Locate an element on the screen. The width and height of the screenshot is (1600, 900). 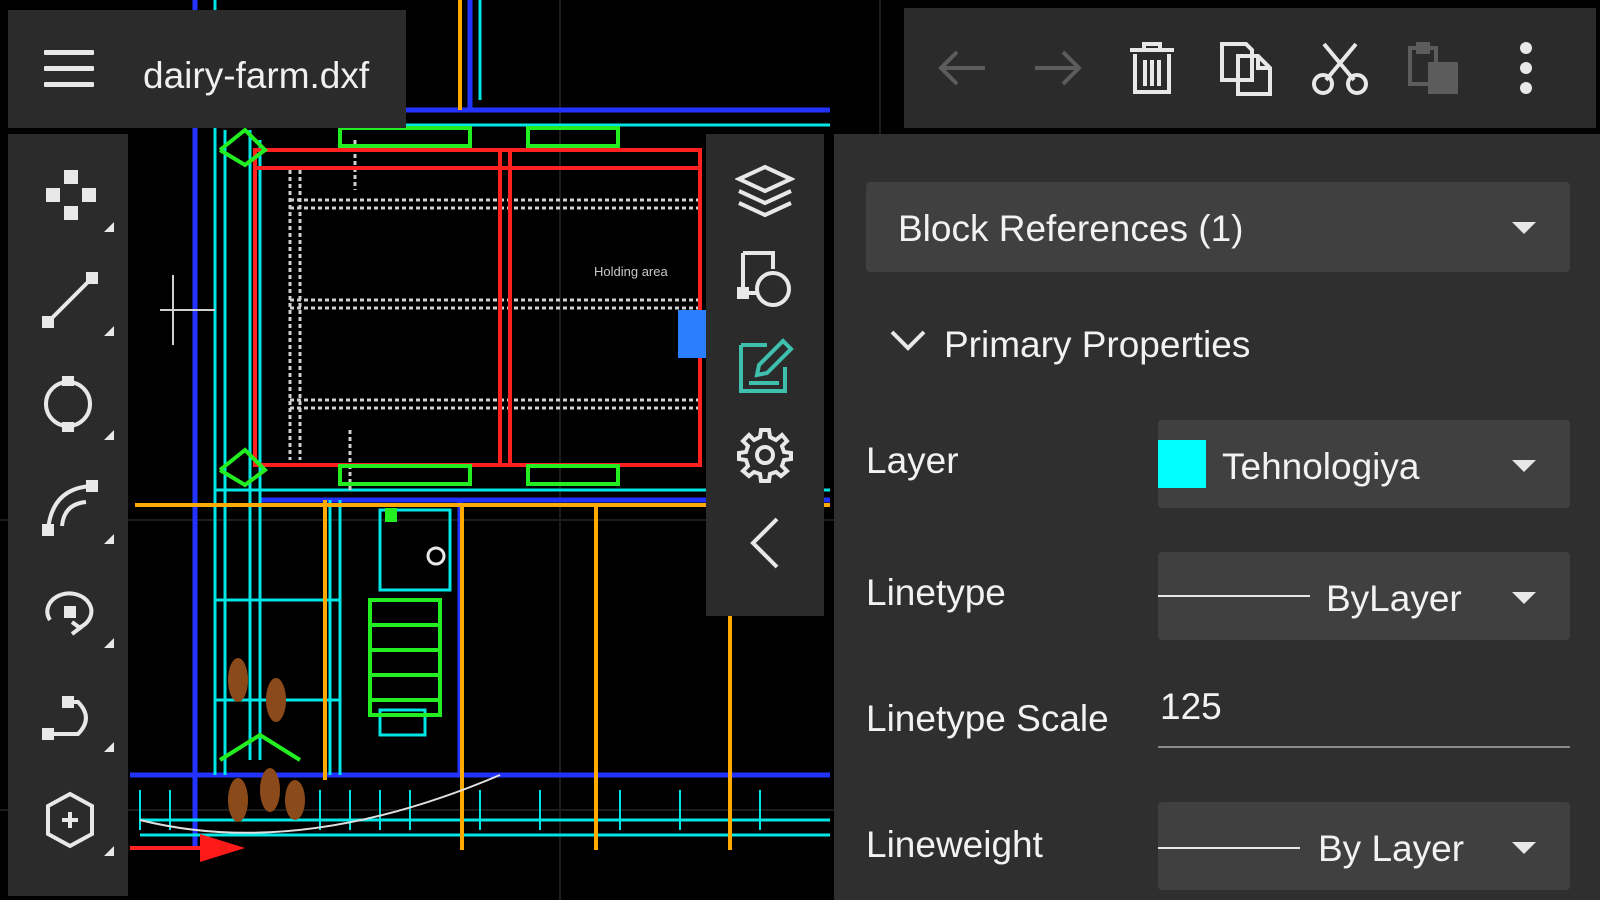
hamburger-menu-icon is located at coordinates (69, 70).